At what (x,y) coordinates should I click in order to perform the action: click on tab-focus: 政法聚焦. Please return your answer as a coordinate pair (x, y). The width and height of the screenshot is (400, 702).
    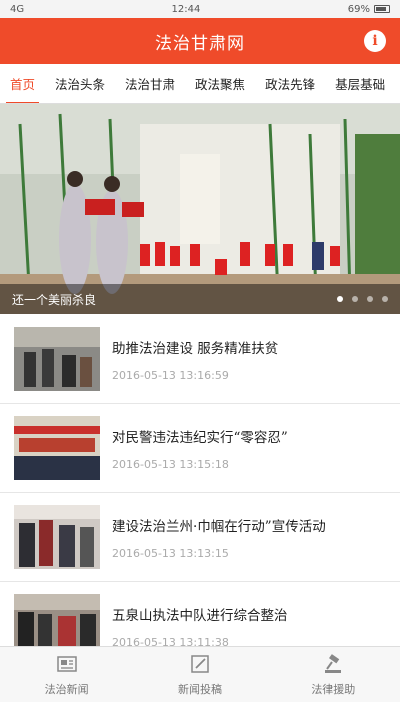
    Looking at the image, I should click on (220, 83).